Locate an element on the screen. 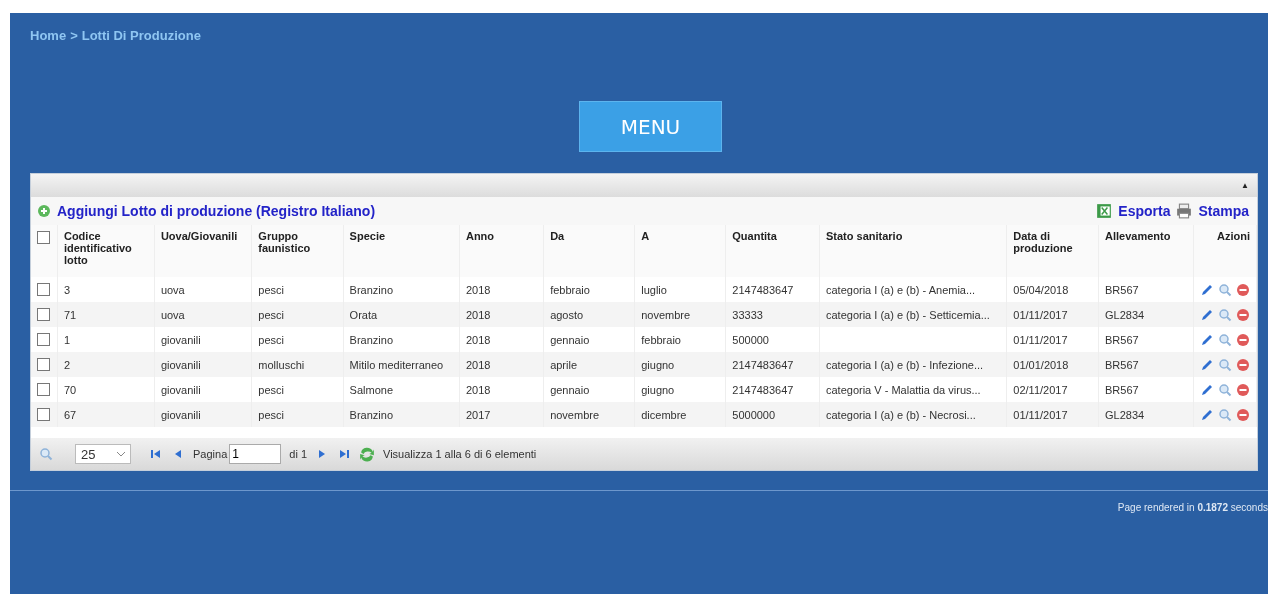  table-cell: molluschi is located at coordinates (281, 364).